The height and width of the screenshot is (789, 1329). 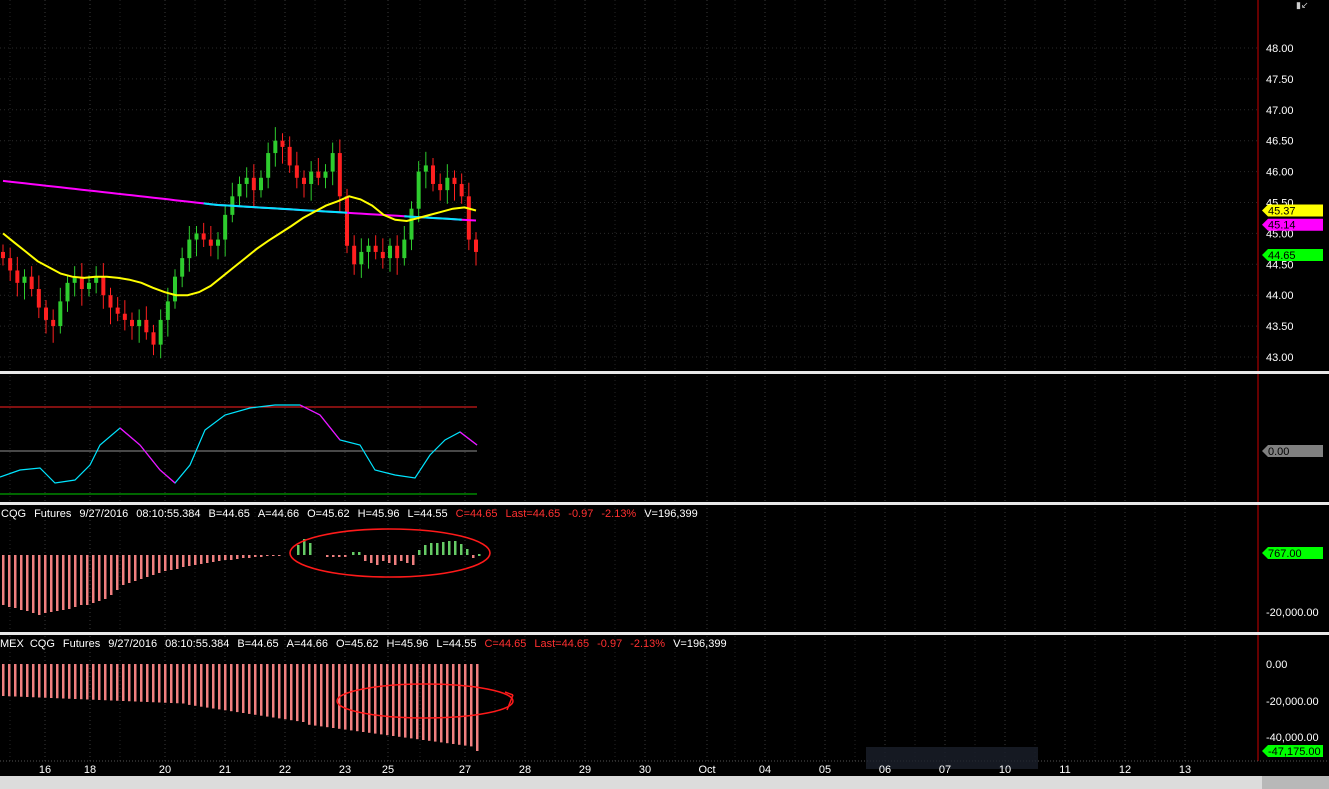 What do you see at coordinates (1292, 225) in the screenshot?
I see `last-value-marker: 45.14` at bounding box center [1292, 225].